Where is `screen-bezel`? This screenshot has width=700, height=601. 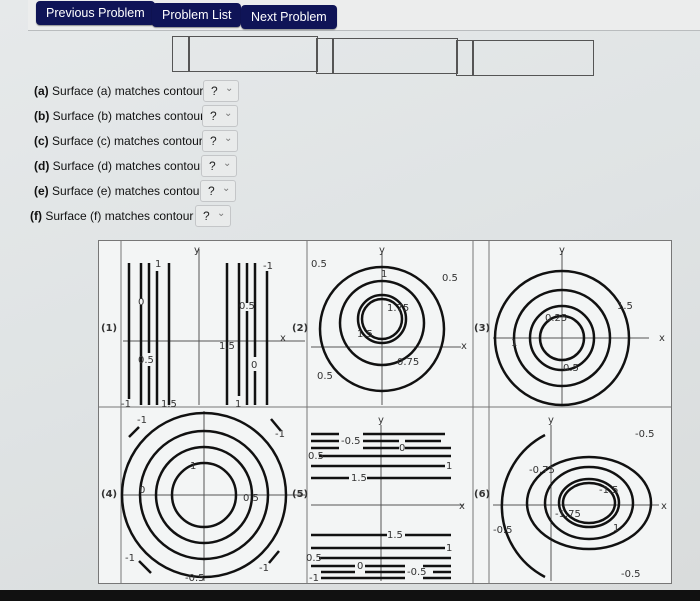 screen-bezel is located at coordinates (350, 595).